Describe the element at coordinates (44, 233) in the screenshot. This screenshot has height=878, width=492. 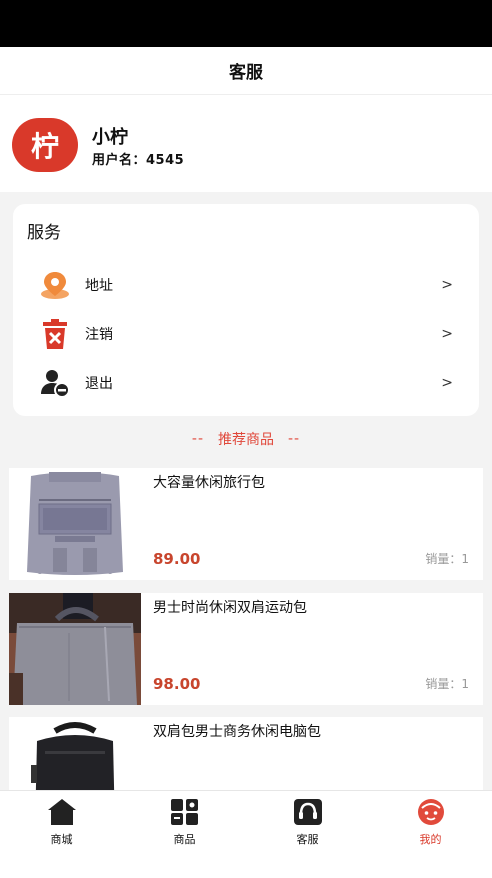
I see `service-title: 服务` at that location.